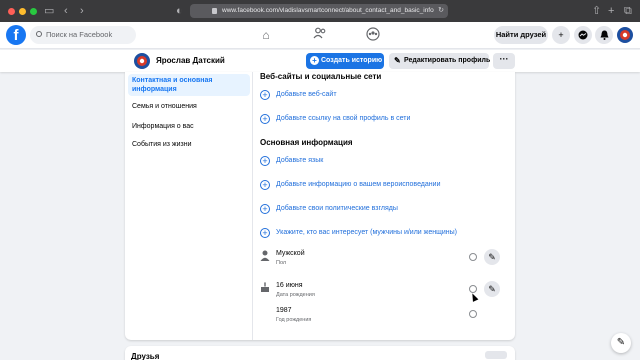 The image size is (640, 360). I want to click on back-icon: ‹, so click(66, 11).